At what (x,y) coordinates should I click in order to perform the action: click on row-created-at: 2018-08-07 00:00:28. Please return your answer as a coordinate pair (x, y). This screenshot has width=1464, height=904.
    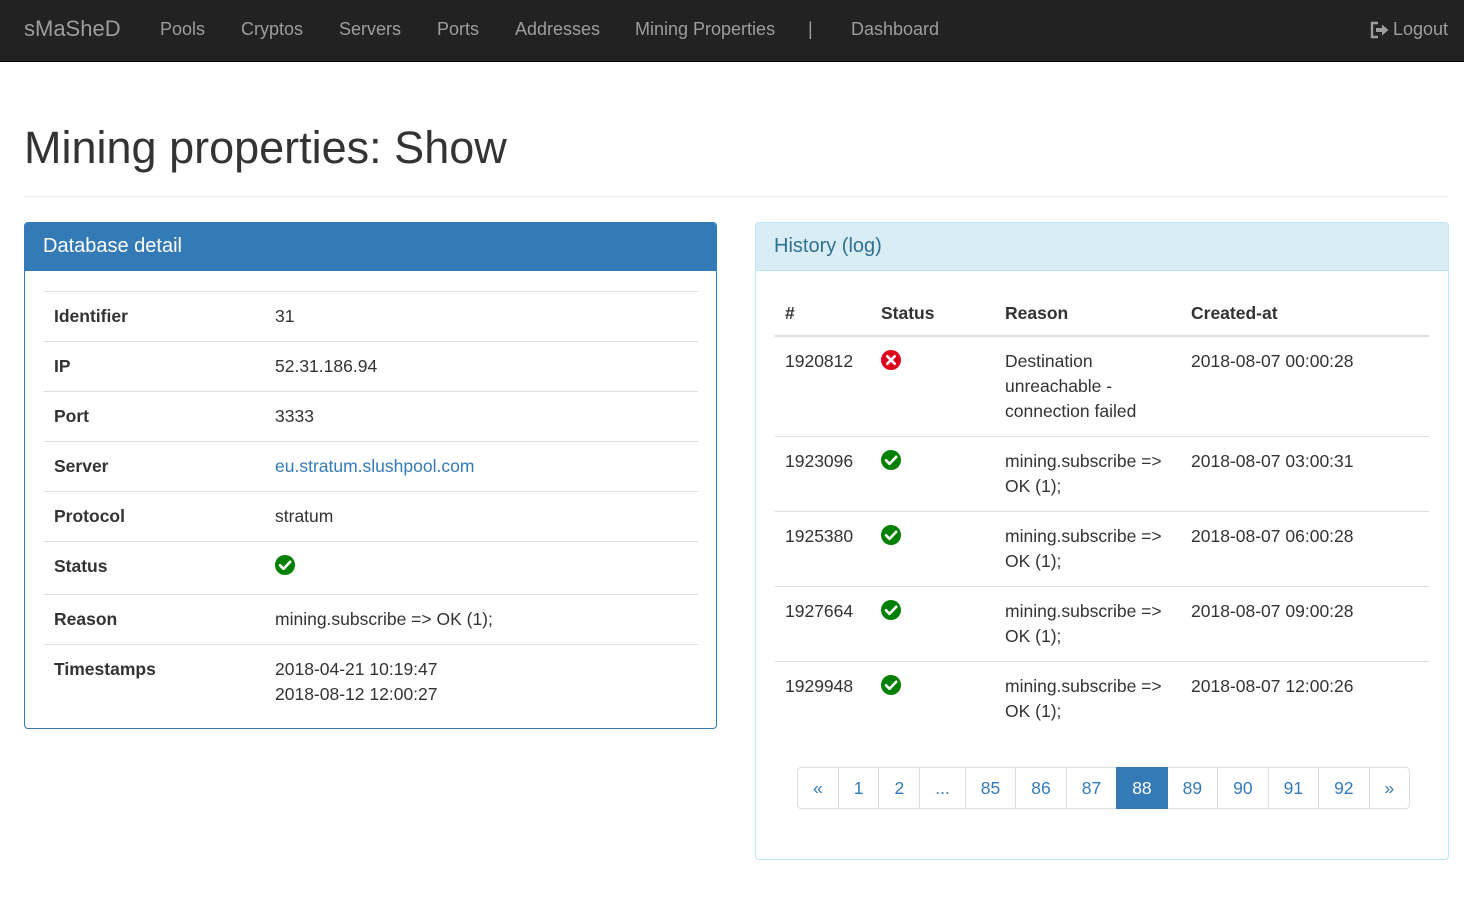
    Looking at the image, I should click on (1305, 386).